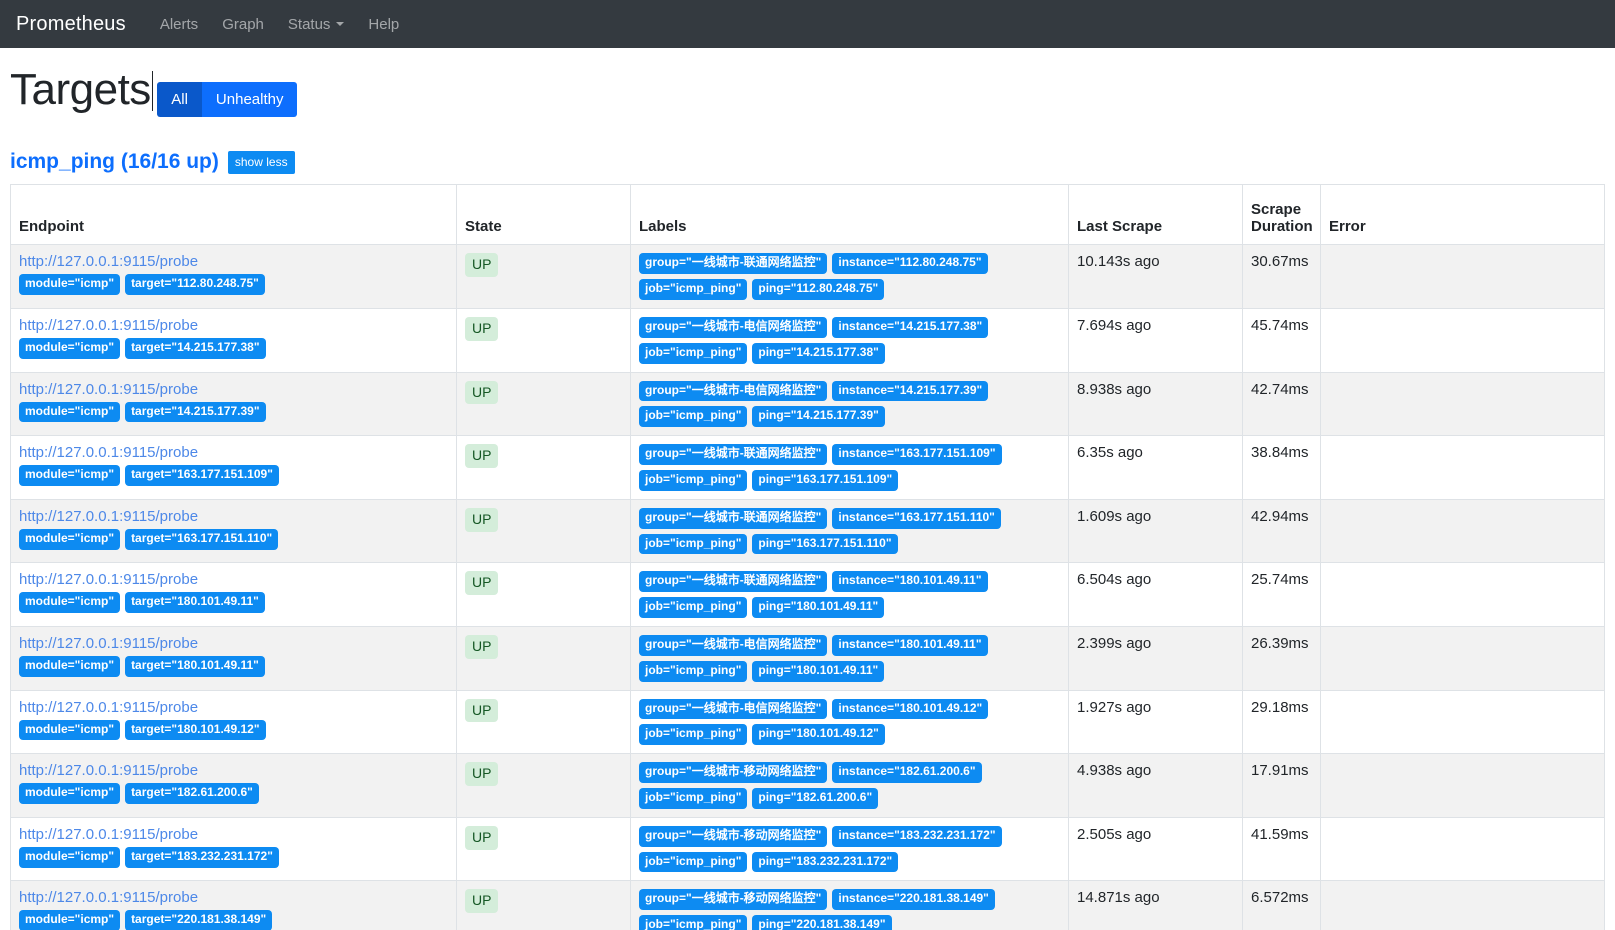 The width and height of the screenshot is (1615, 930). What do you see at coordinates (114, 162) in the screenshot?
I see `job-title-icmp-ping: icmp_ping (16/16 up)` at bounding box center [114, 162].